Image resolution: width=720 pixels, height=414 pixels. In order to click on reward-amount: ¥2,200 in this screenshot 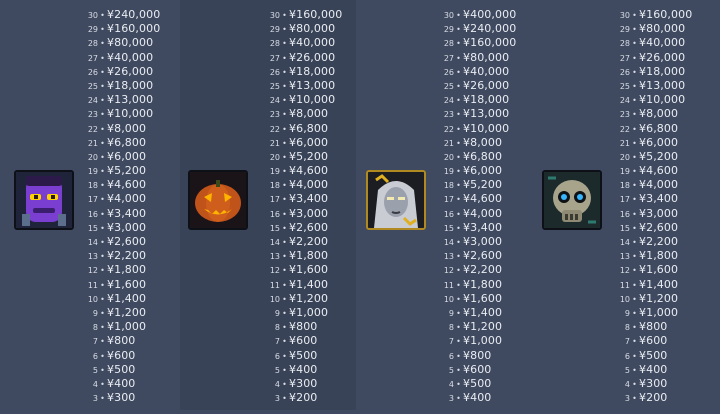, I will do `click(659, 241)`.